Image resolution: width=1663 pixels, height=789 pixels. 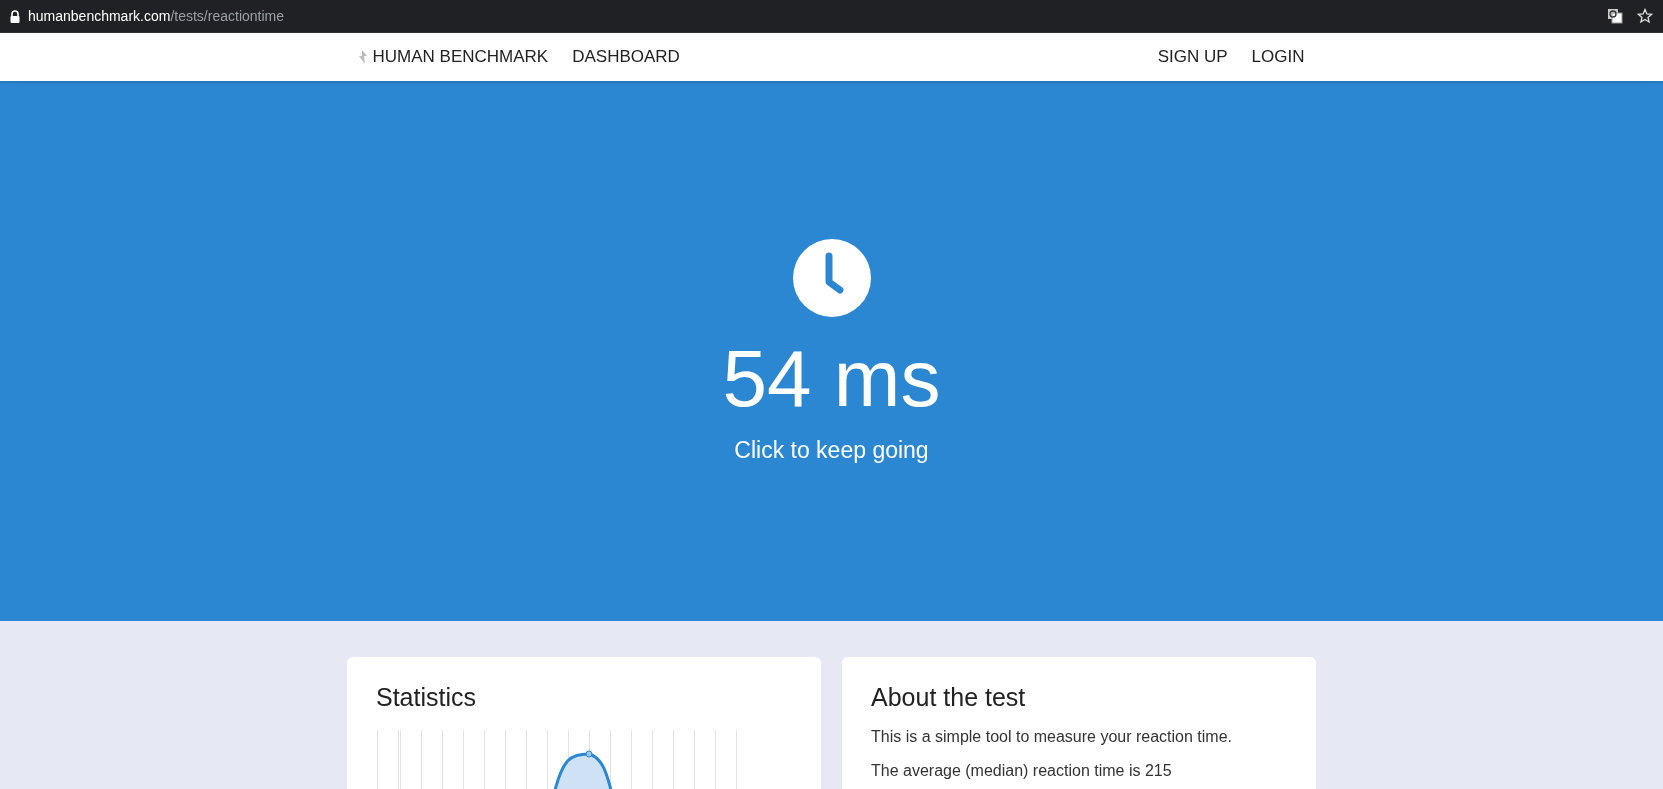 I want to click on clock-icon, so click(x=831, y=277).